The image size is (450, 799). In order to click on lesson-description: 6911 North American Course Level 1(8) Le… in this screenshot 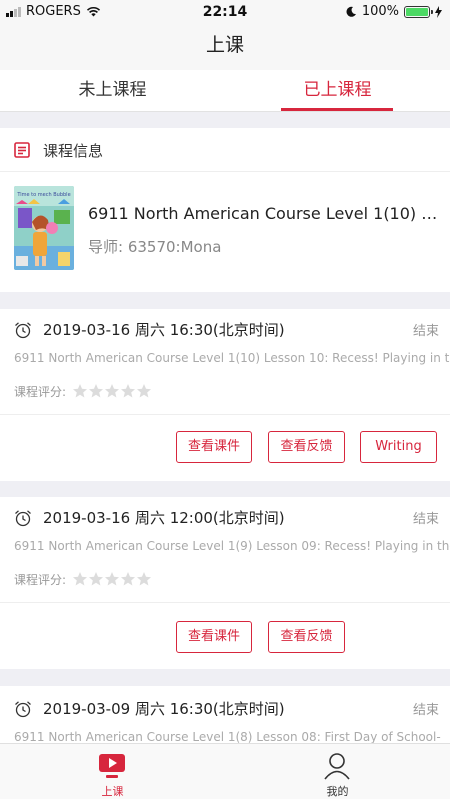, I will do `click(227, 737)`.